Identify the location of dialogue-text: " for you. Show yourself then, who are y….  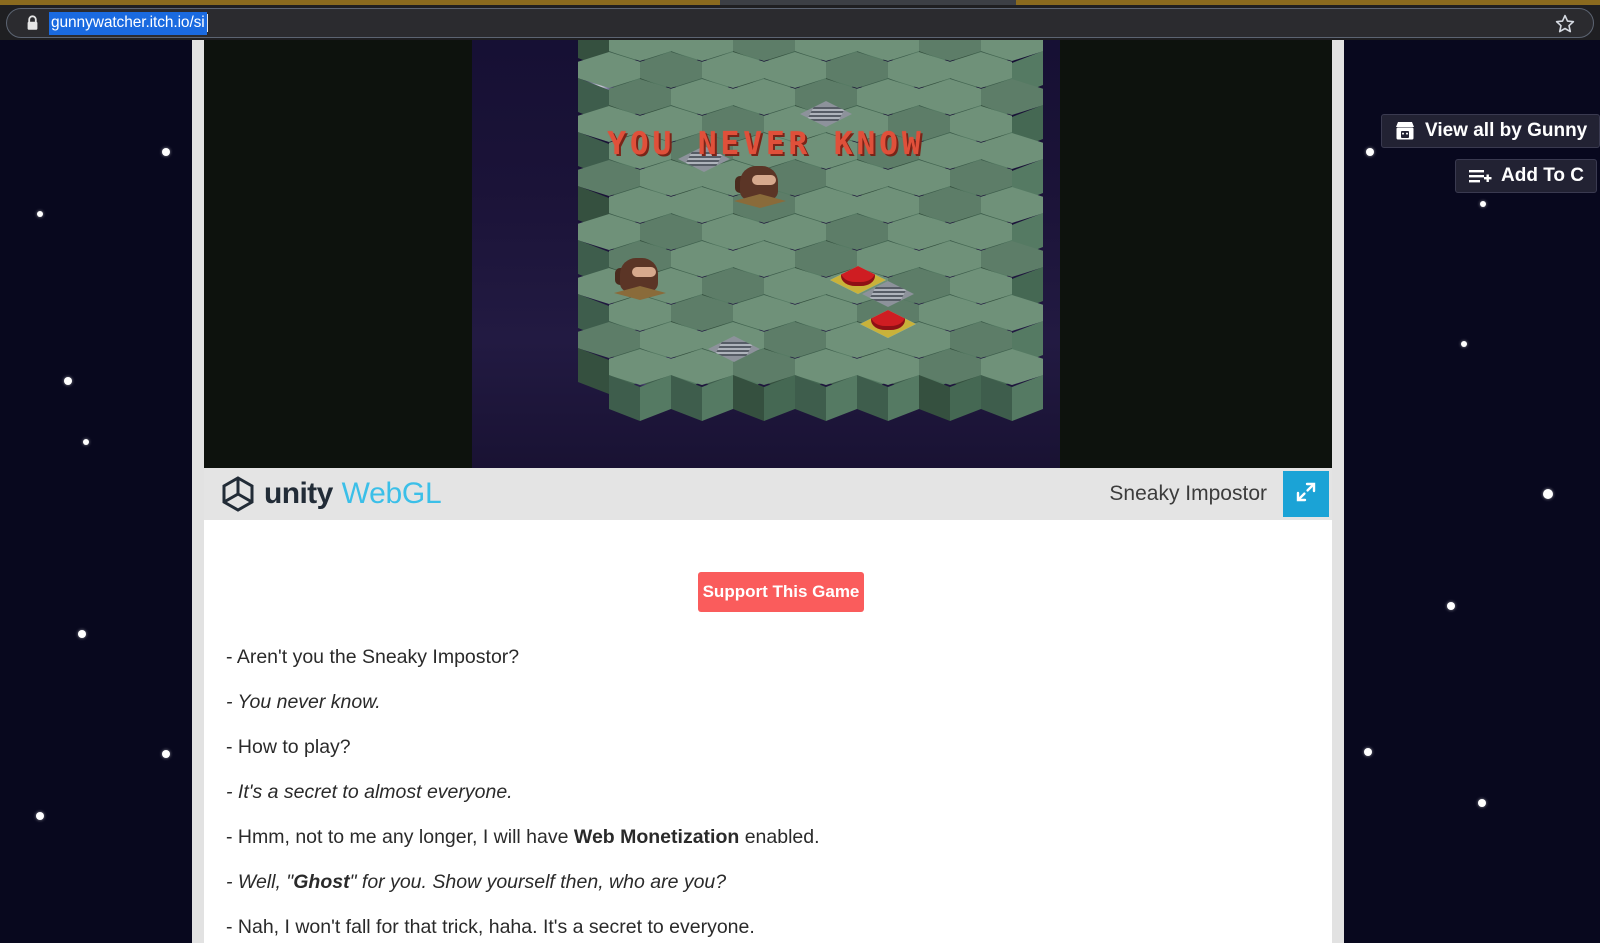
(538, 882).